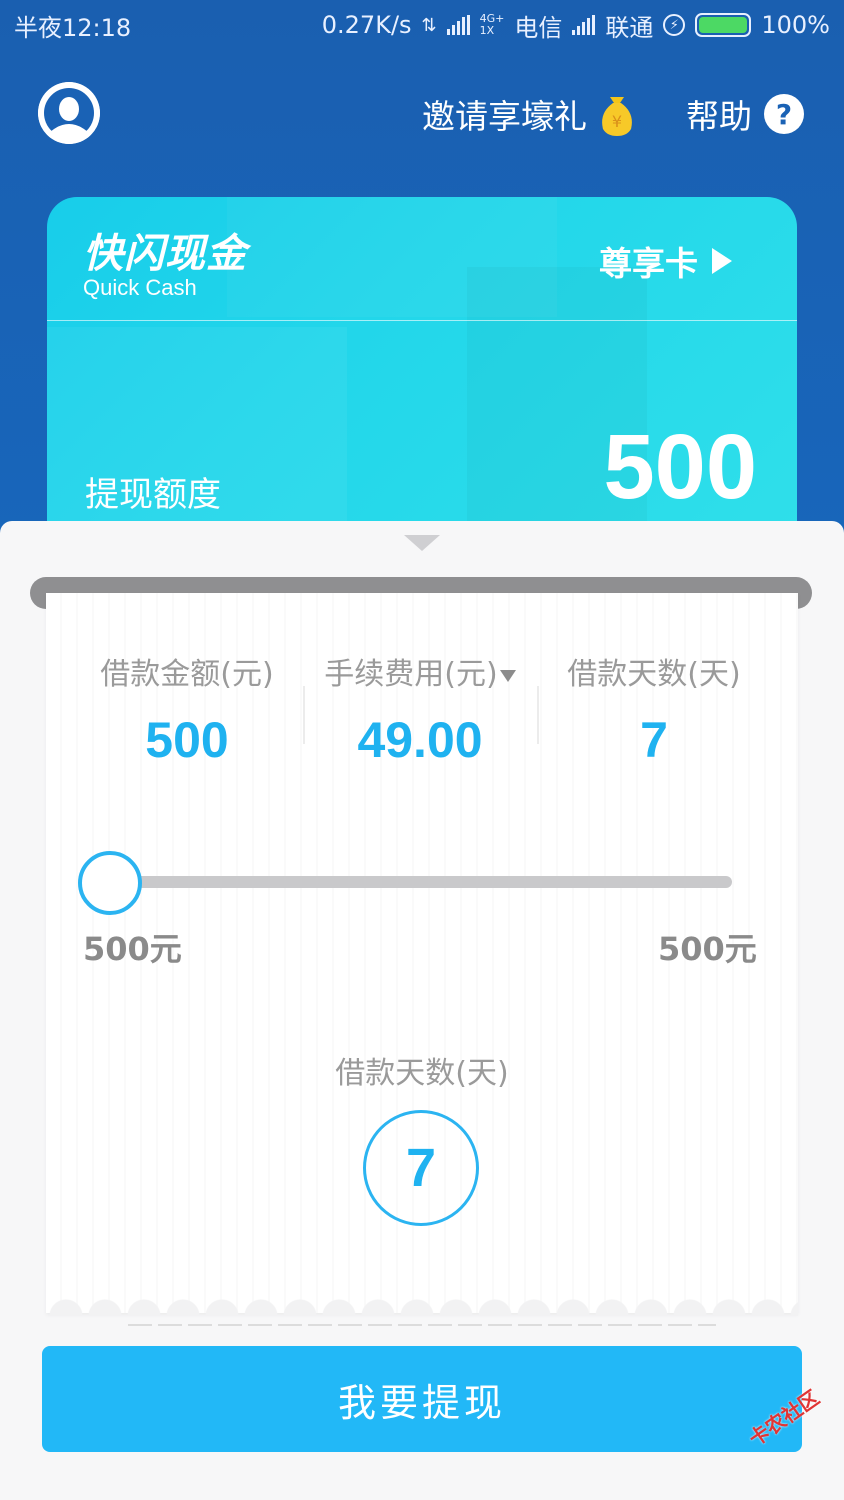 The width and height of the screenshot is (844, 1500). Describe the element at coordinates (492, 24) in the screenshot. I see `network-type: 4G+ 1X` at that location.